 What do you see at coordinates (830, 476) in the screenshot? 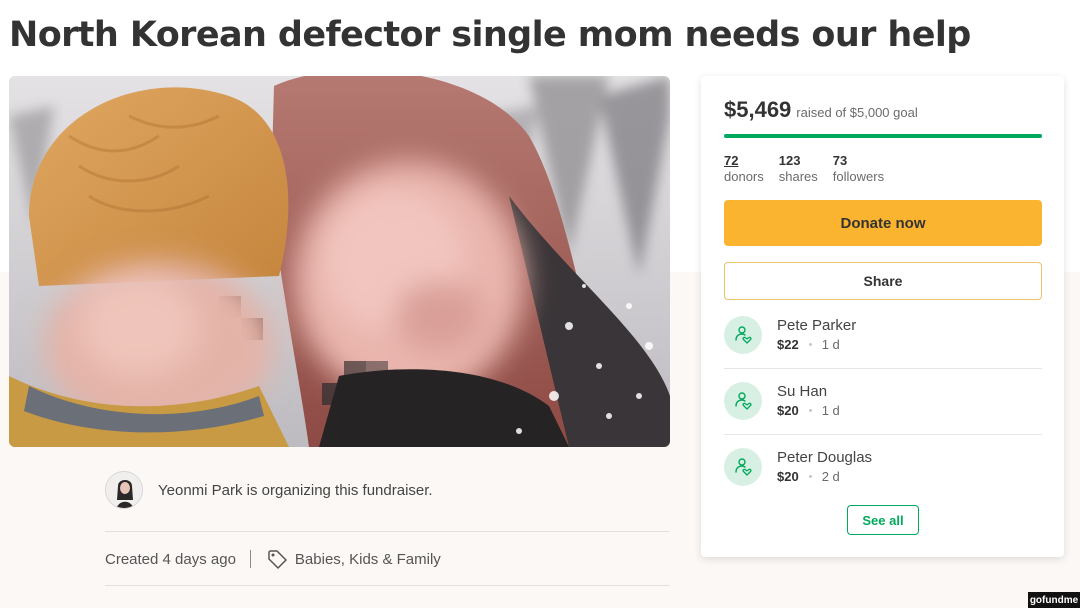
I see `donation-time: 2 d` at bounding box center [830, 476].